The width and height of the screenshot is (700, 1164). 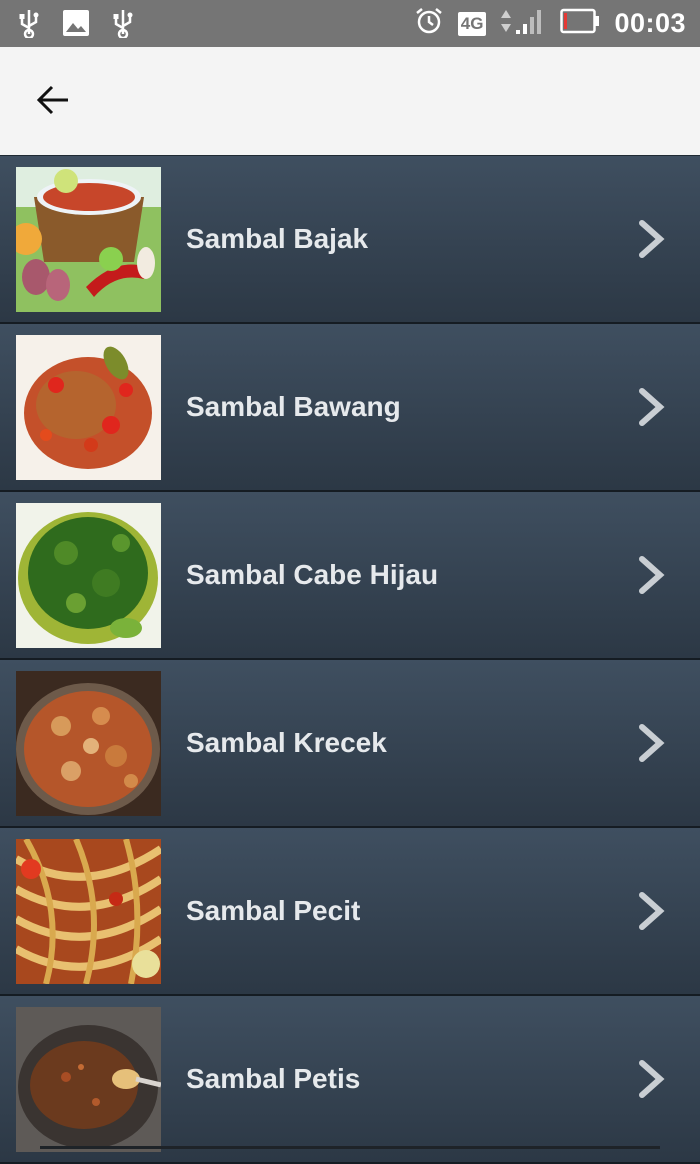 I want to click on sambal-petis-image, so click(x=88, y=1079).